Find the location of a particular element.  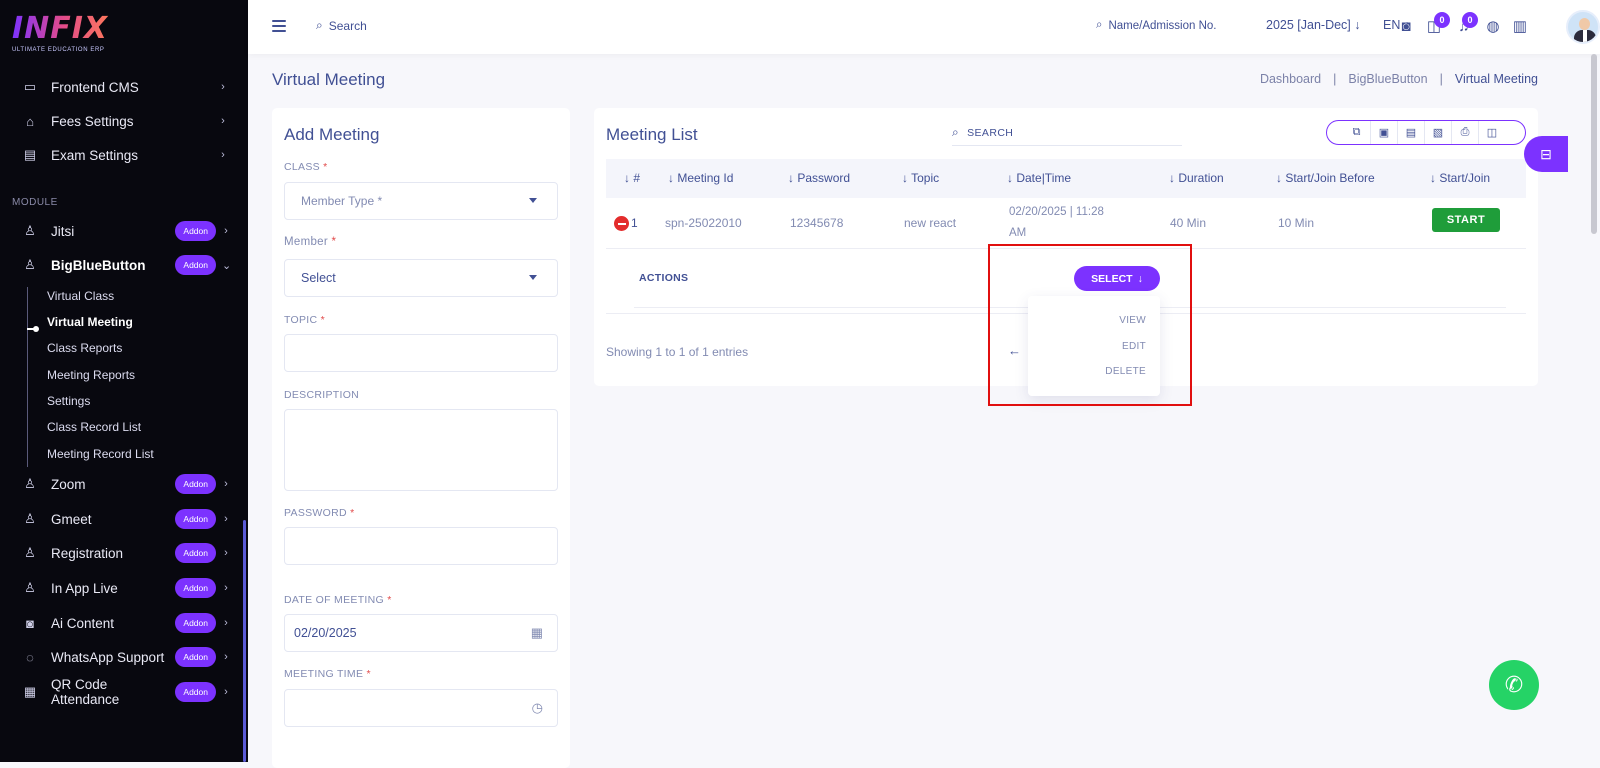

date-input: 02/20/2025 ▦ is located at coordinates (421, 633).